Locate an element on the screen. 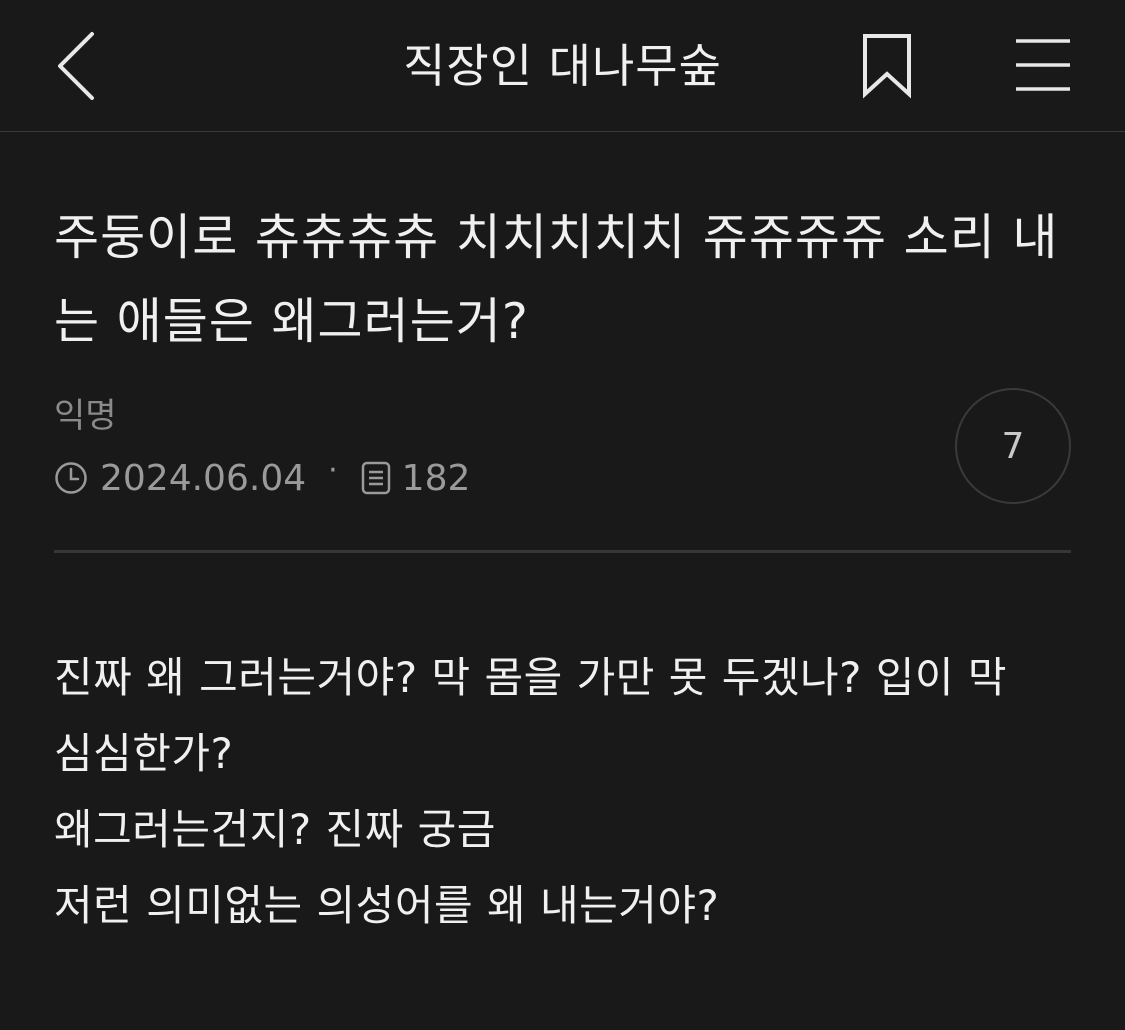  top-app-bar: 직장인 대나무숲 is located at coordinates (562, 66).